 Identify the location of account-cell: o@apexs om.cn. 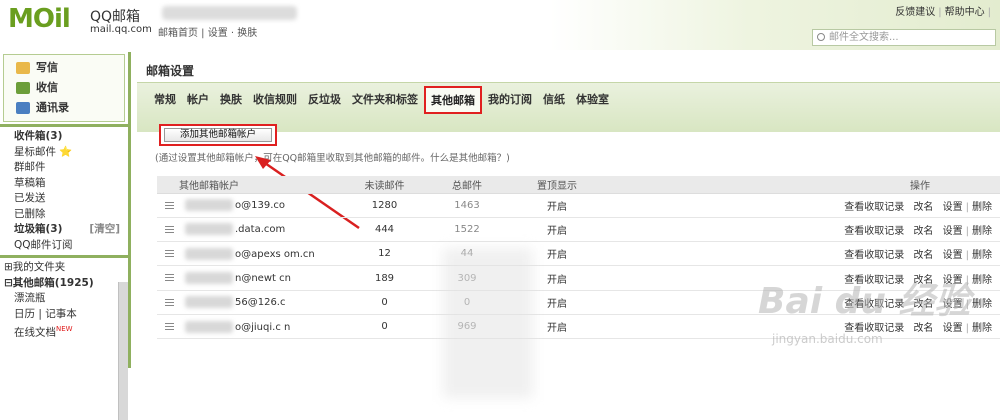
(252, 254).